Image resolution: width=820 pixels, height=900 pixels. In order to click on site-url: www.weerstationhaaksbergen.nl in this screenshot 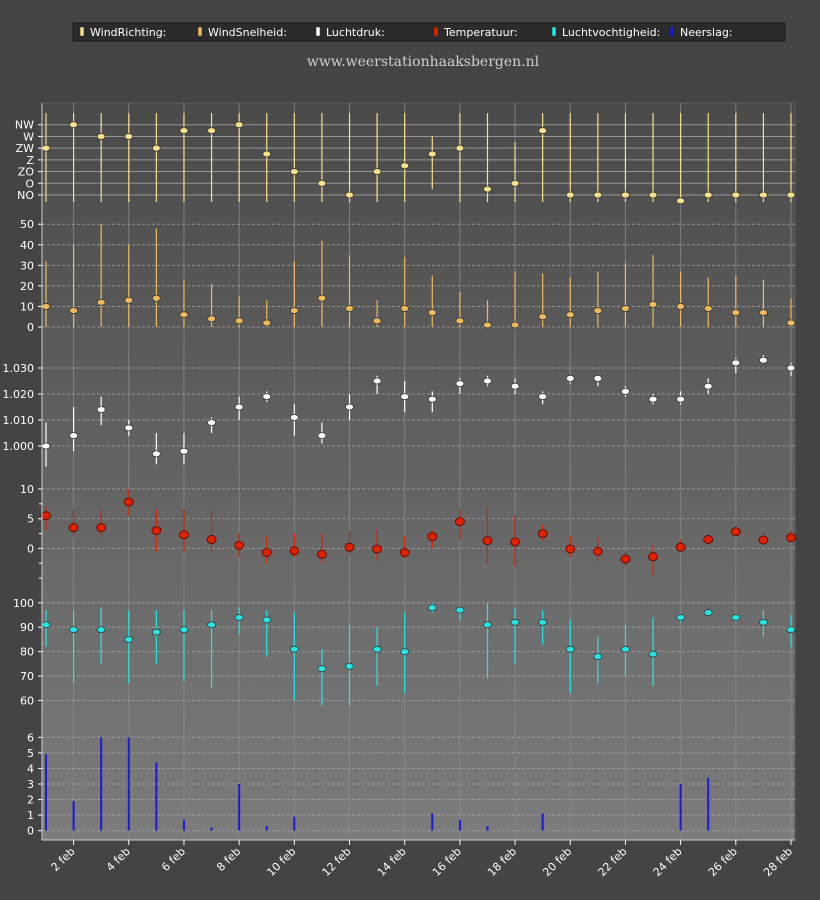, I will do `click(423, 62)`.